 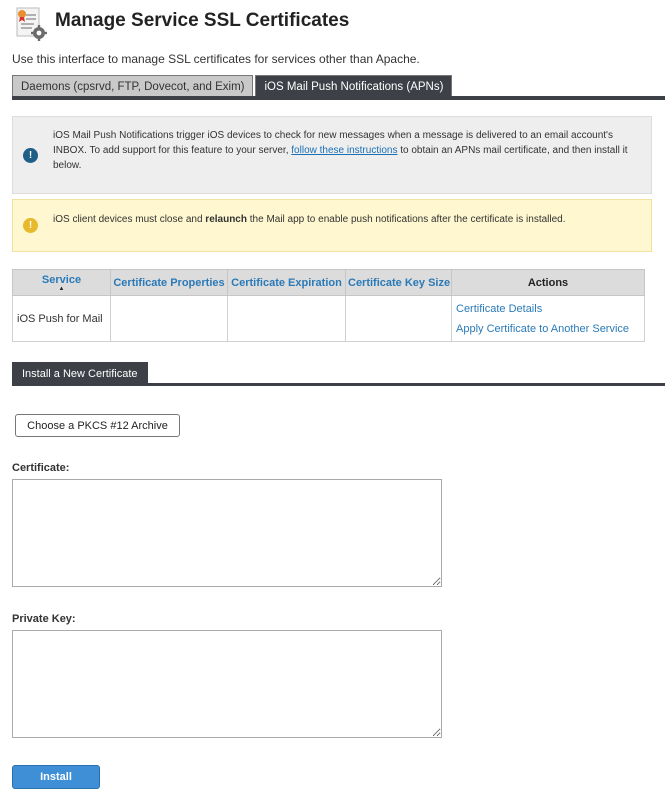 What do you see at coordinates (133, 86) in the screenshot?
I see `tab-daemons: Daemons (cpsrvd, FTP, Dovecot, and Exim)` at bounding box center [133, 86].